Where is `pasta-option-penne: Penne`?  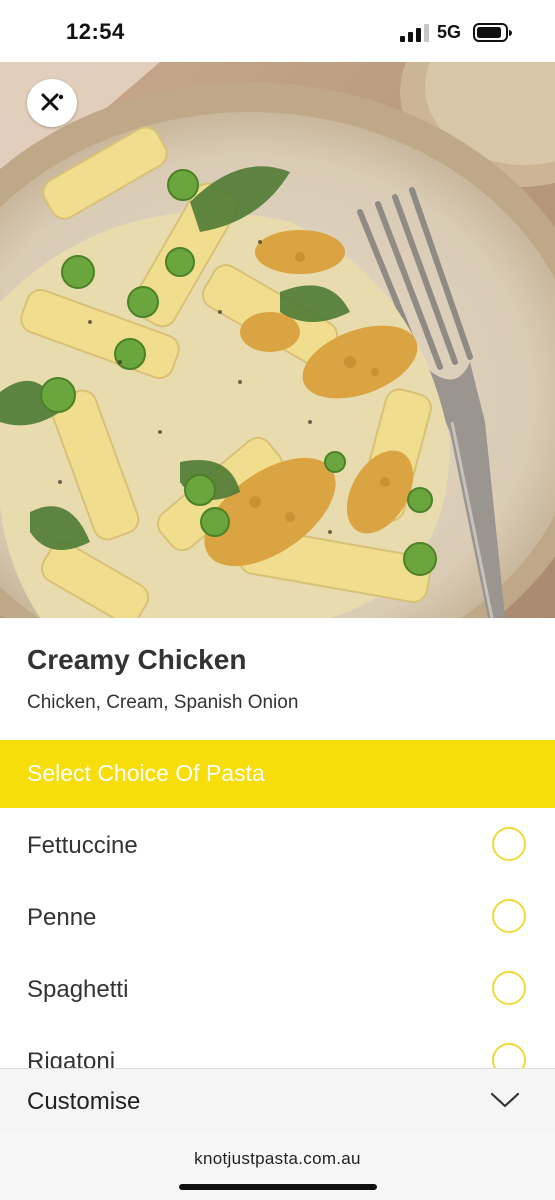 pasta-option-penne: Penne is located at coordinates (277, 918).